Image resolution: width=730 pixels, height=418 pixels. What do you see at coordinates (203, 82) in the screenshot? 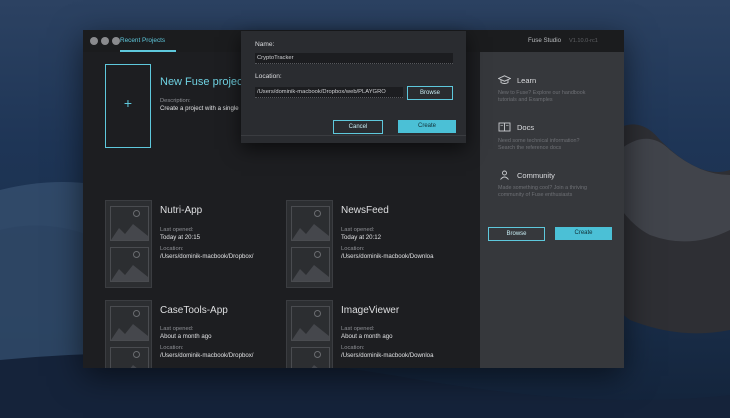
I see `new-project-title: New Fuse project` at bounding box center [203, 82].